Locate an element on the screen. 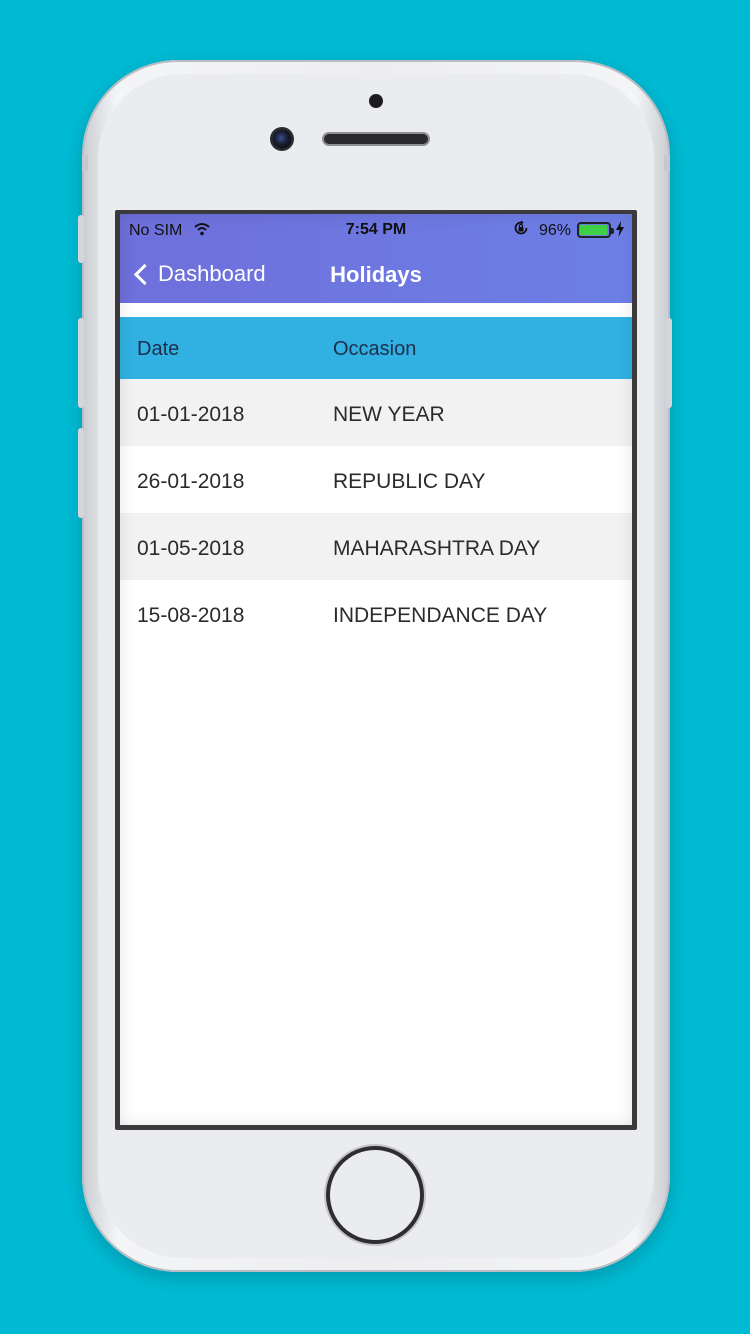  table-row: 01-01-2018 NEW YEAR is located at coordinates (376, 412).